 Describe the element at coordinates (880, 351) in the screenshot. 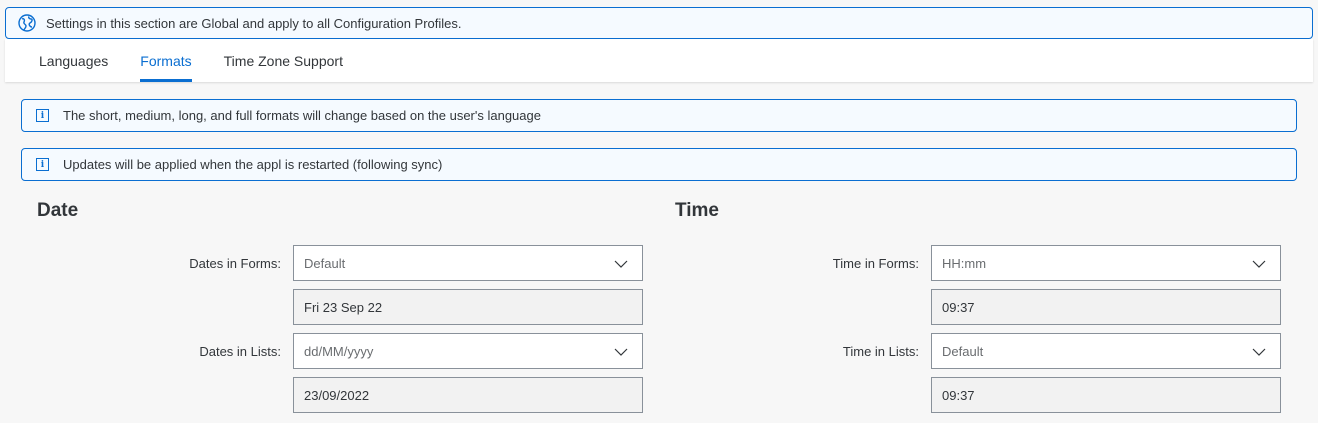

I see `time-in-lists-label: Time in Lists:` at that location.